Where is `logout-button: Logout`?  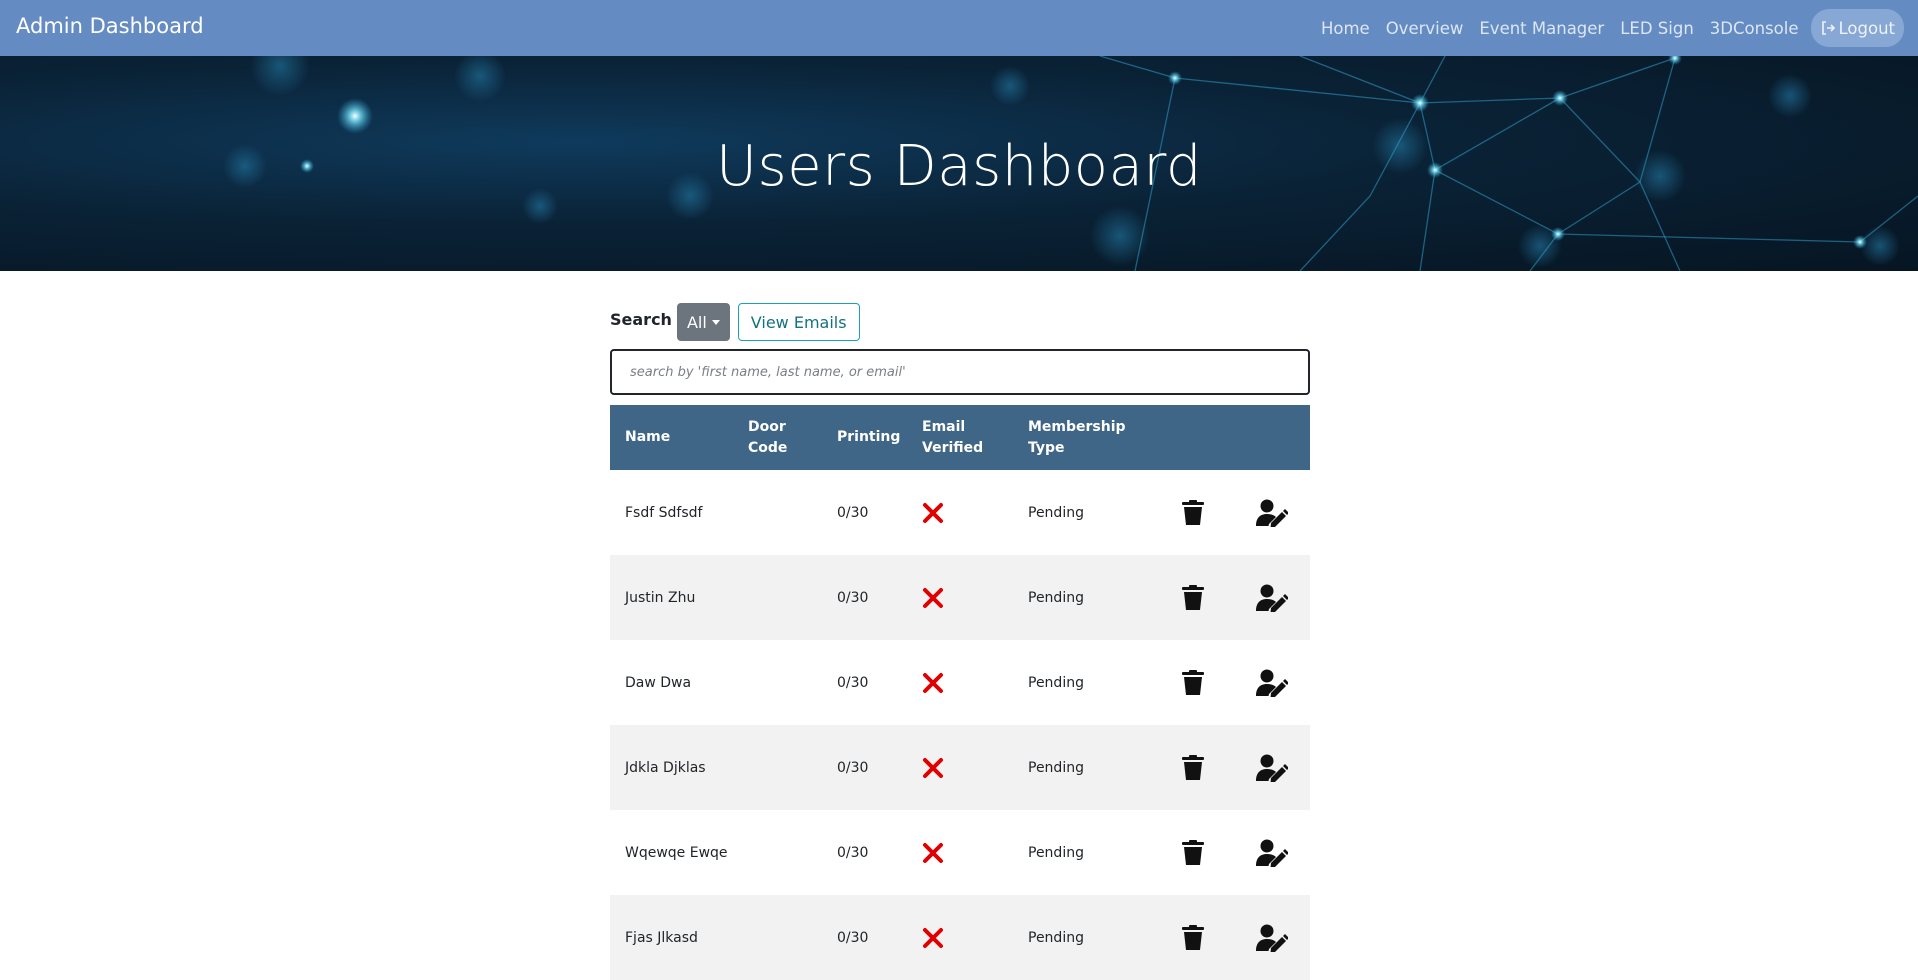 logout-button: Logout is located at coordinates (1857, 28).